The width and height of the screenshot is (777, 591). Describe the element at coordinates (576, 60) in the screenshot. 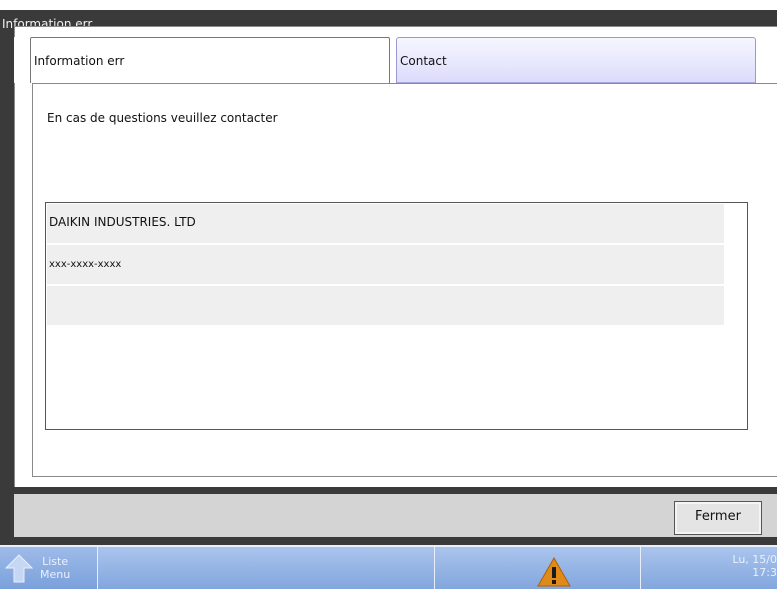

I see `tab-contact: Contact` at that location.